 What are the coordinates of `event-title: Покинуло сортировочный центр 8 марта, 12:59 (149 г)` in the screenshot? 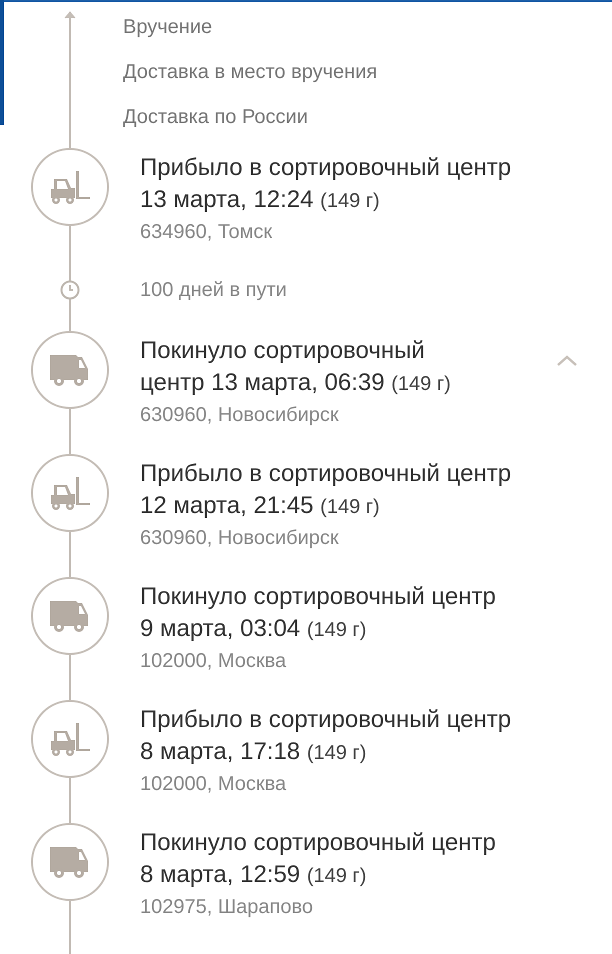 It's located at (318, 859).